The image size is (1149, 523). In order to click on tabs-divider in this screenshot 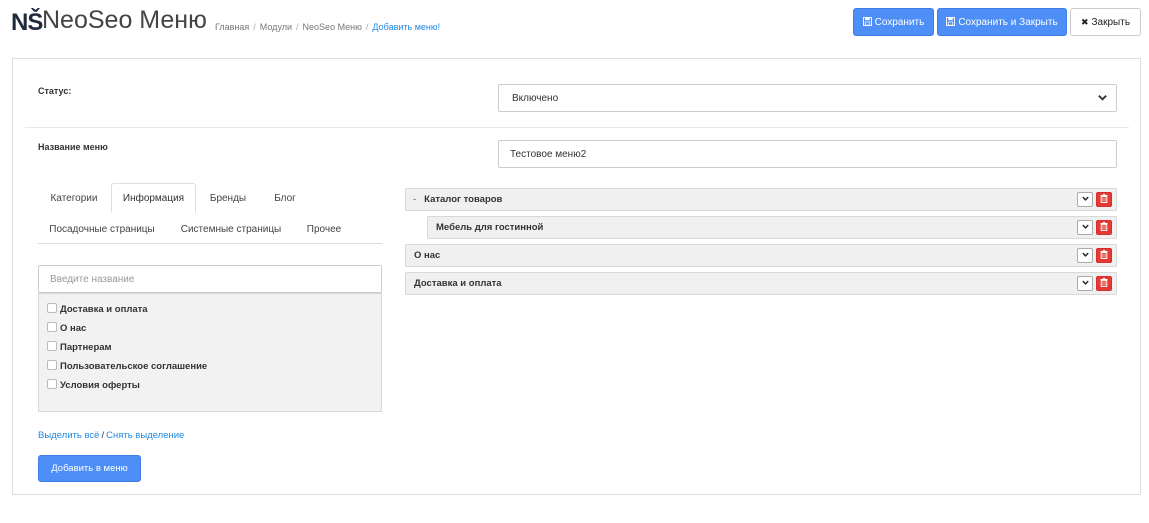, I will do `click(210, 243)`.